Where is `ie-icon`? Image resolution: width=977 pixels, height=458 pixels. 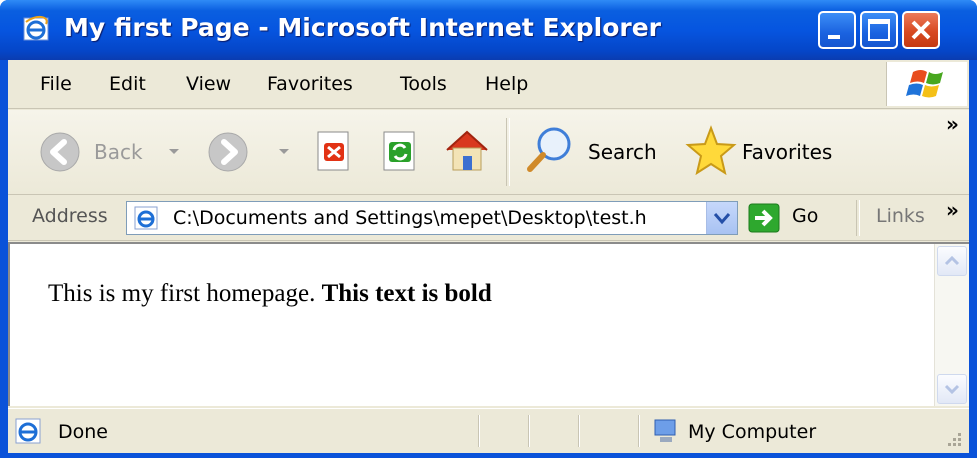
ie-icon is located at coordinates (36, 28).